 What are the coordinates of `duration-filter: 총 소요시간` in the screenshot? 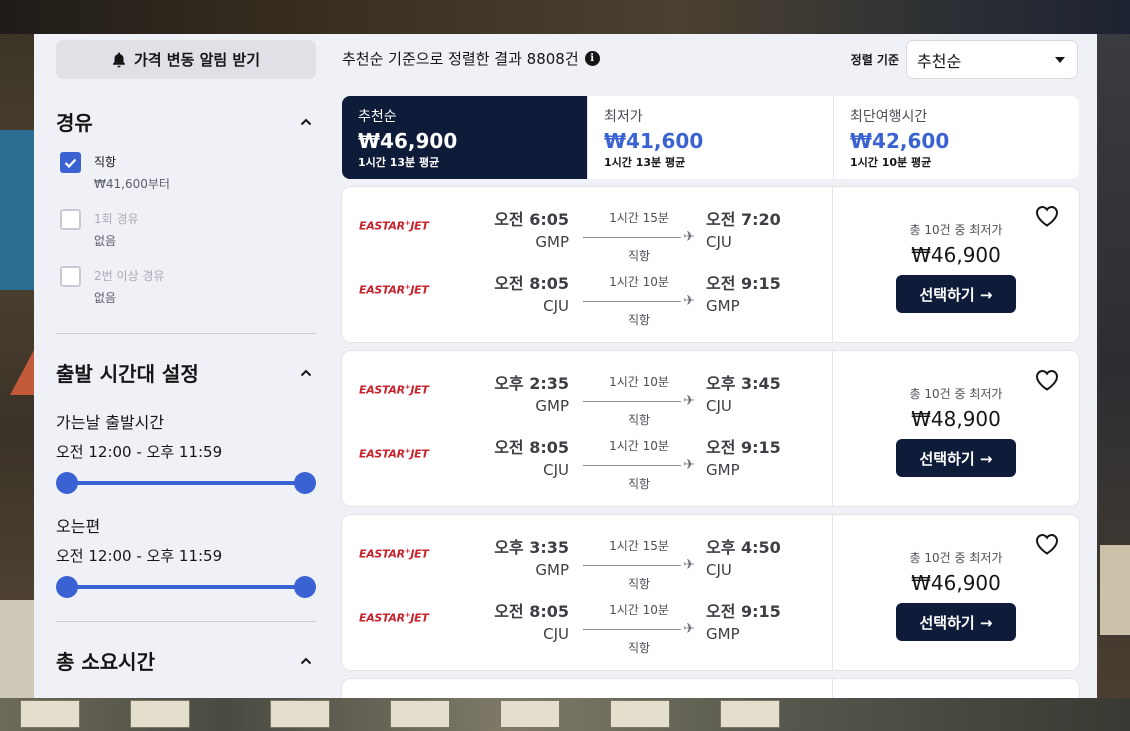 It's located at (186, 660).